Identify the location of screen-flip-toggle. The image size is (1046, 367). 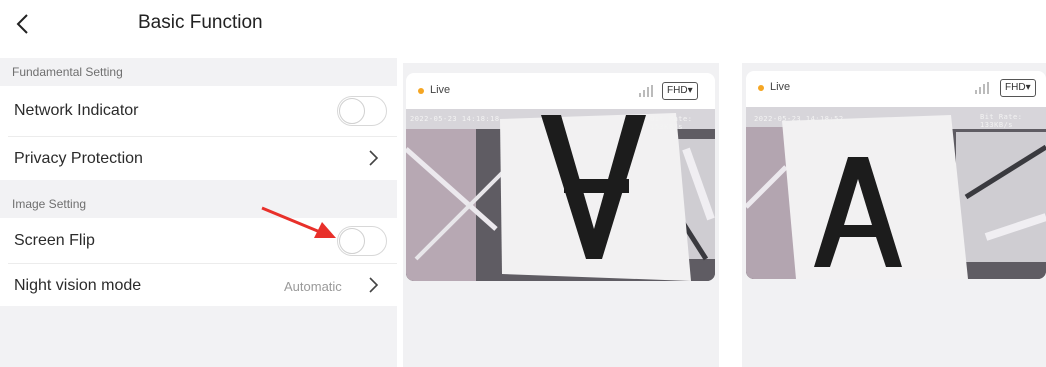
(362, 241).